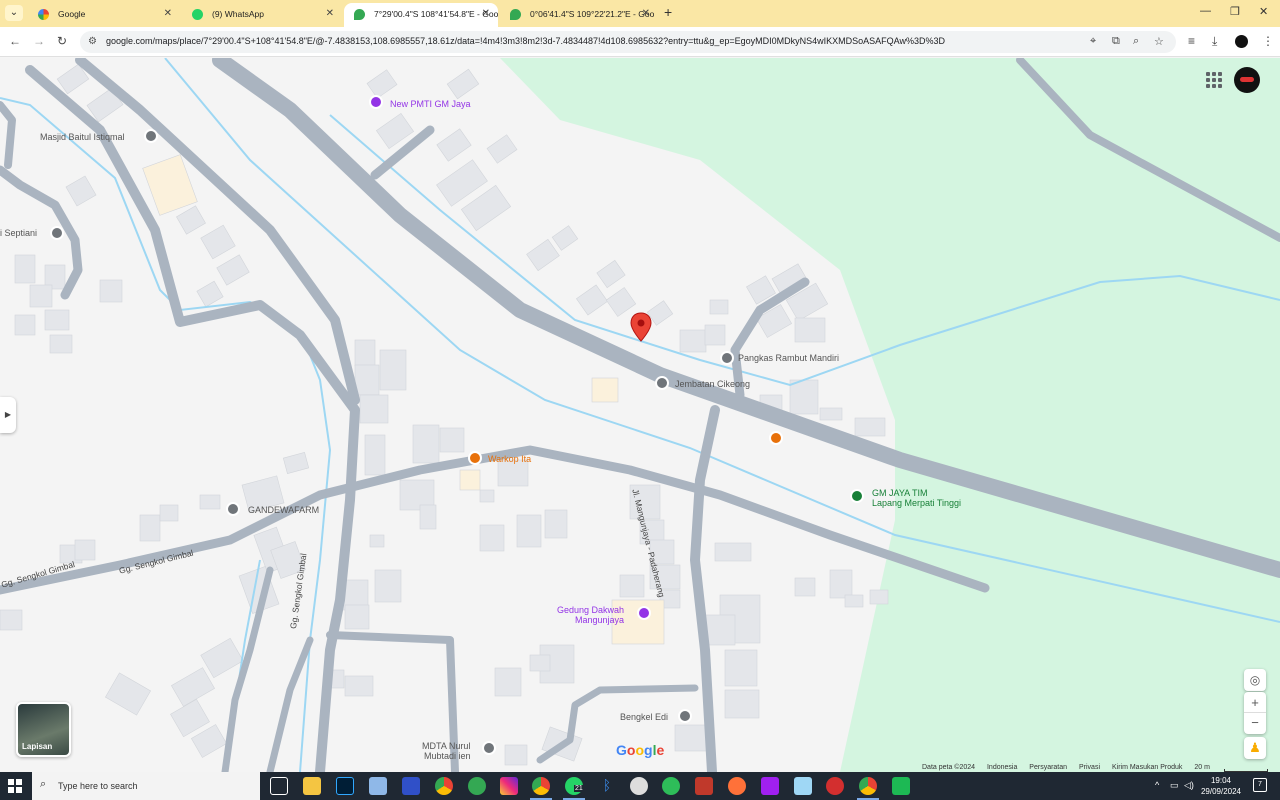  Describe the element at coordinates (1157, 785) in the screenshot. I see `tray-chevron-icon: ^` at that location.